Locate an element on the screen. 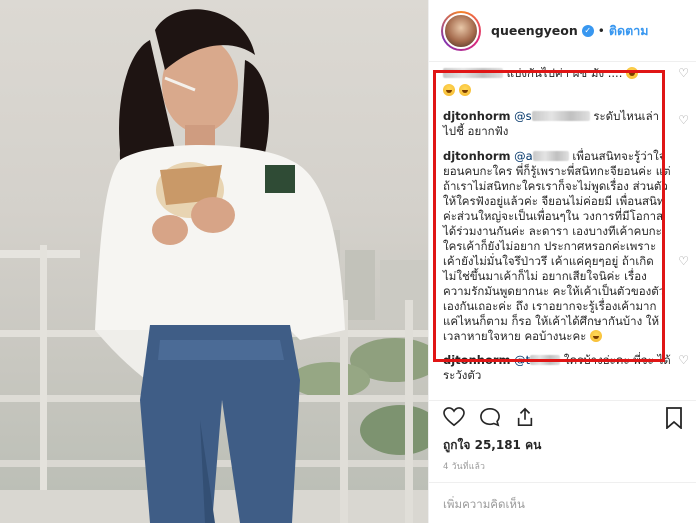 This screenshot has width=696, height=523. action-bar is located at coordinates (562, 416).